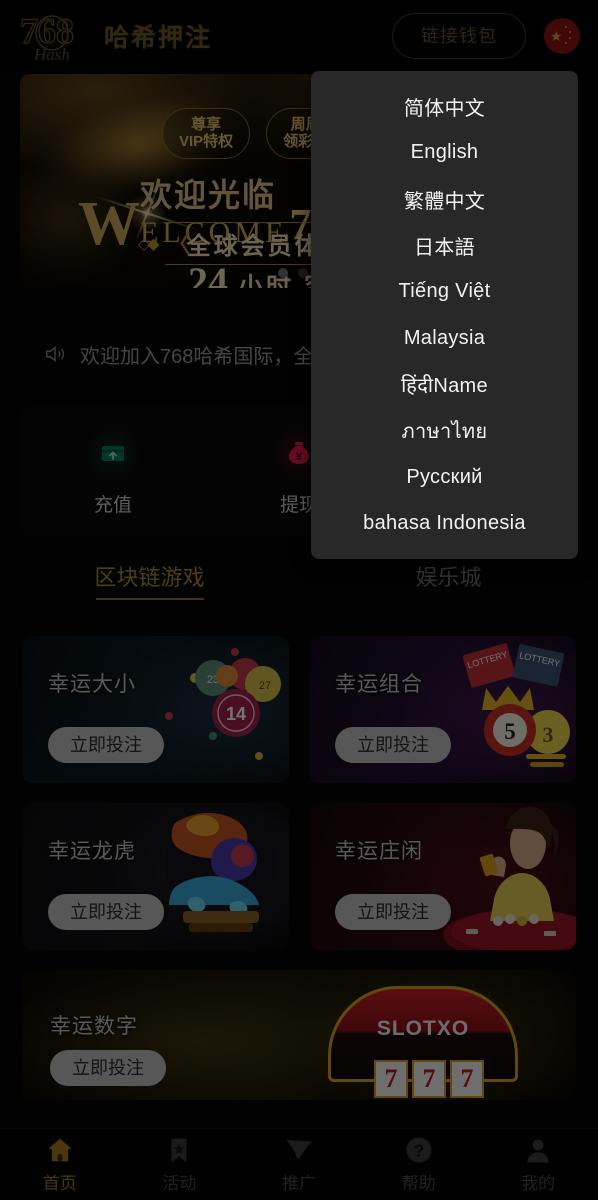 This screenshot has width=598, height=1200. Describe the element at coordinates (444, 477) in the screenshot. I see `language-option-russian: Русский` at that location.